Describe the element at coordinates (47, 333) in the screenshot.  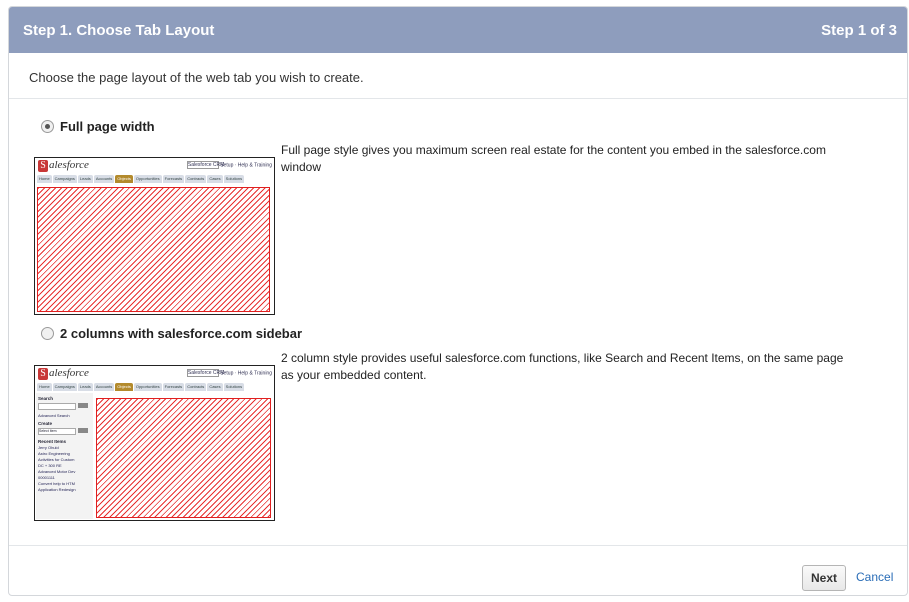
I see `two-columns-radio` at that location.